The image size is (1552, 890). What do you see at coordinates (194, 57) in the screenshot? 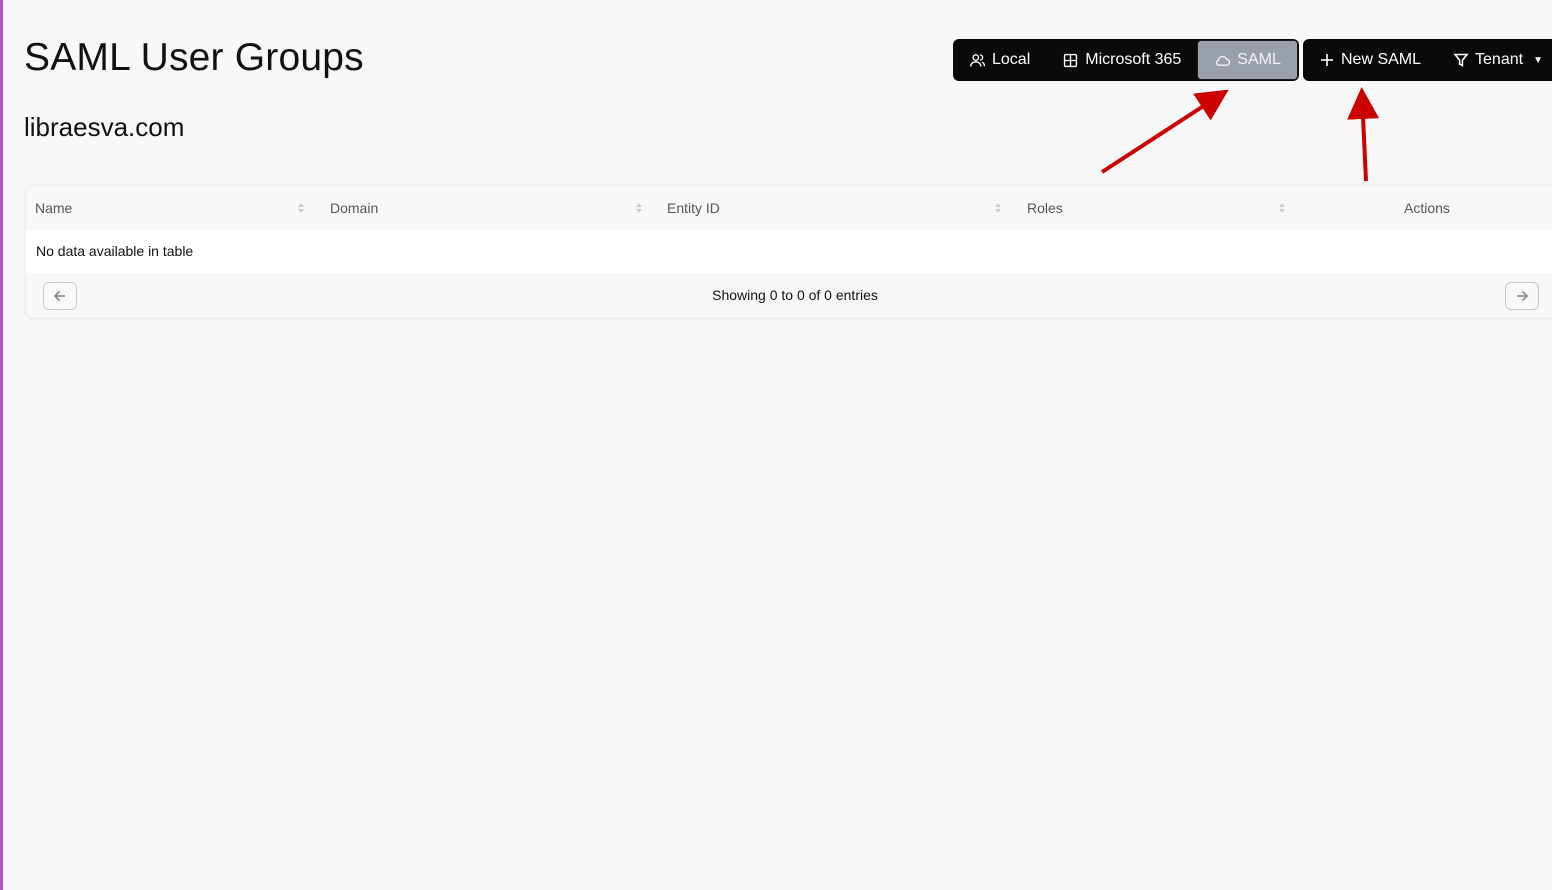
I see `page-title: SAML User Groups` at bounding box center [194, 57].